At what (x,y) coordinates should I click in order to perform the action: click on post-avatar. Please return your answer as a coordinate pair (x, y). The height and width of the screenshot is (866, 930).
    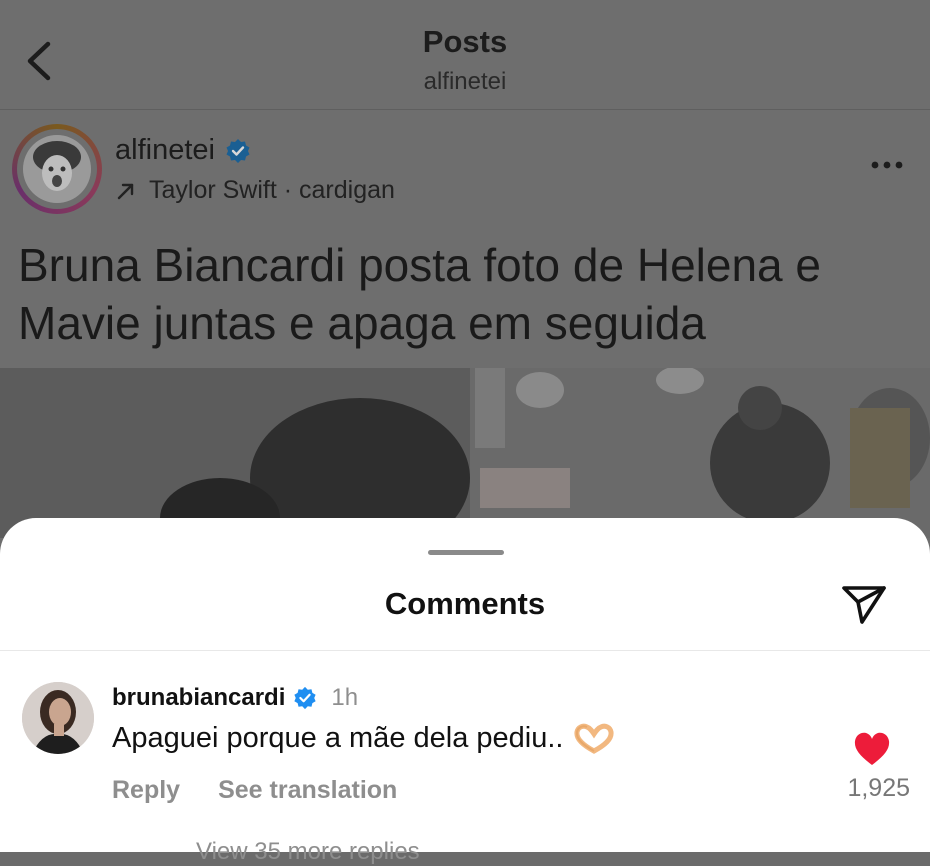
    Looking at the image, I should click on (57, 169).